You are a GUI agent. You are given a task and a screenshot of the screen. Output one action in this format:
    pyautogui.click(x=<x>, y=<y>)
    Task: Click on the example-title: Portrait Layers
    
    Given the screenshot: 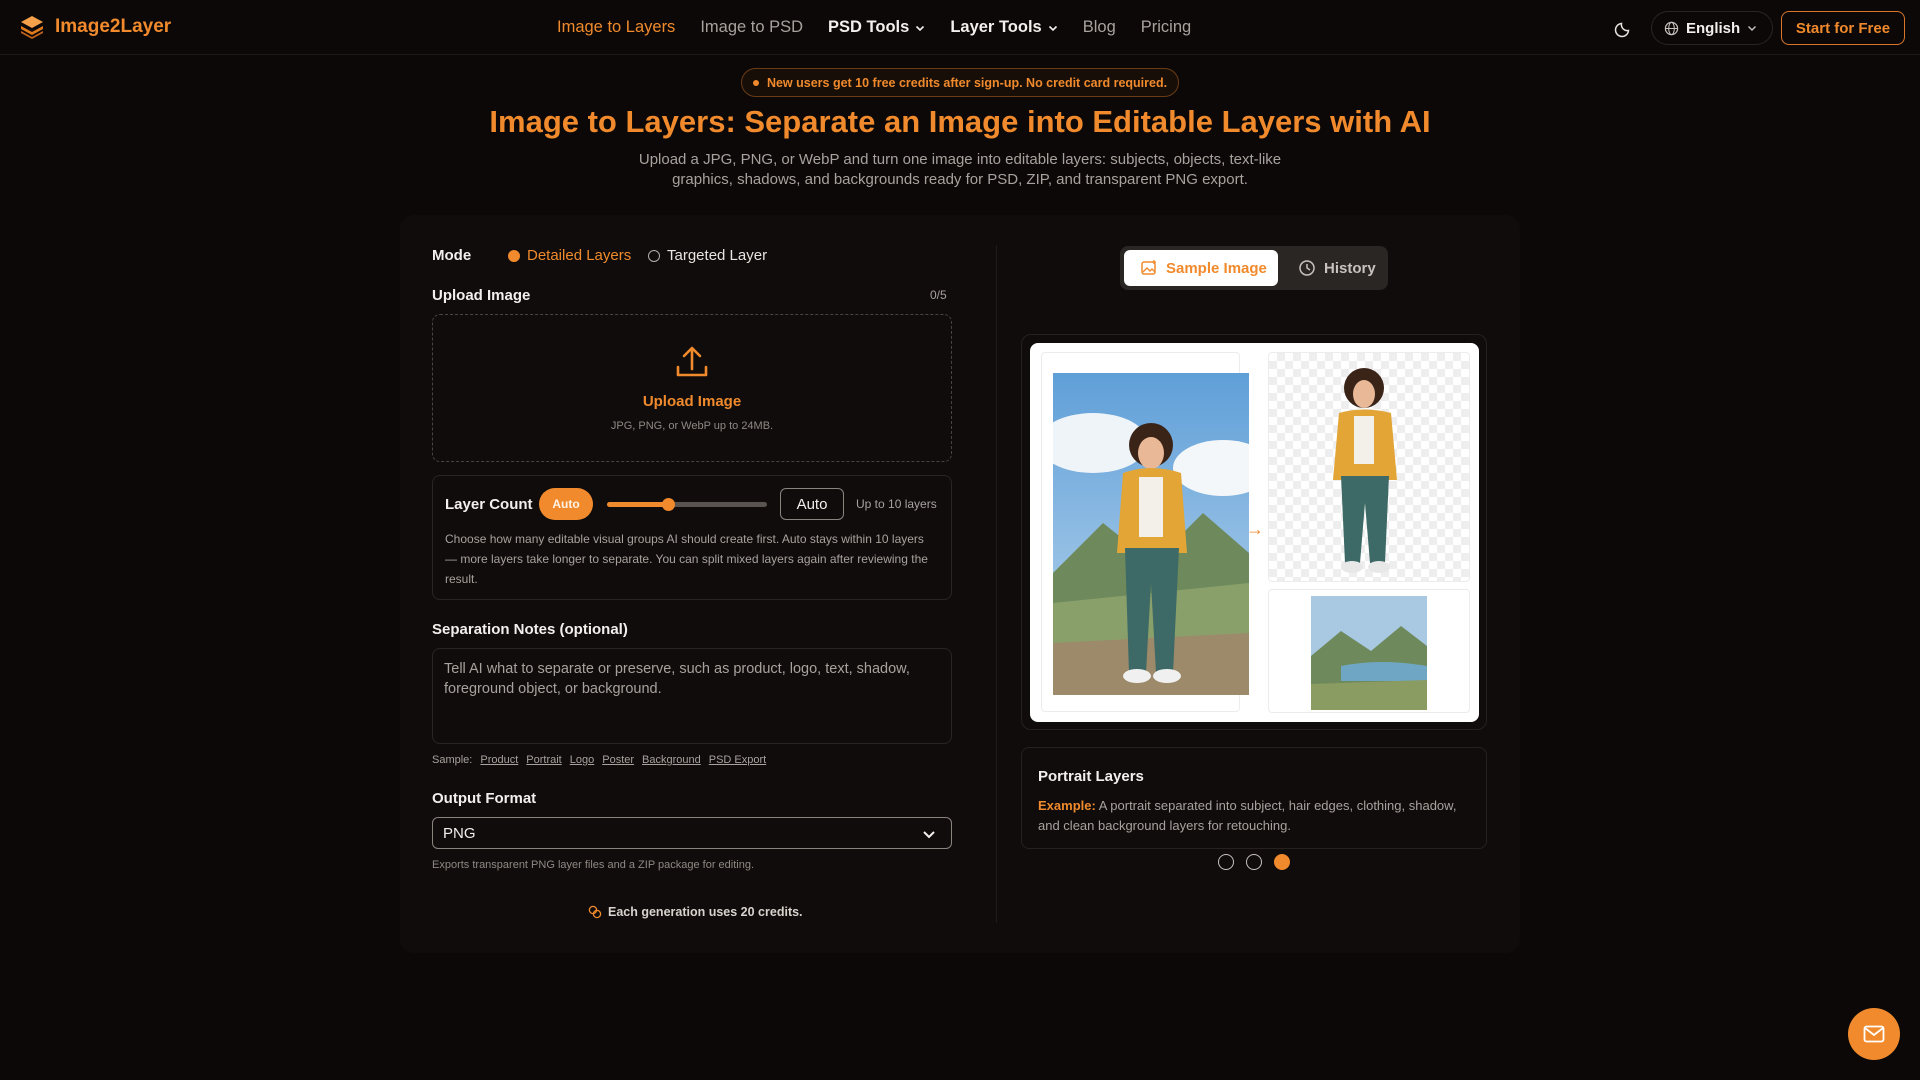 What is the action you would take?
    pyautogui.click(x=1091, y=776)
    